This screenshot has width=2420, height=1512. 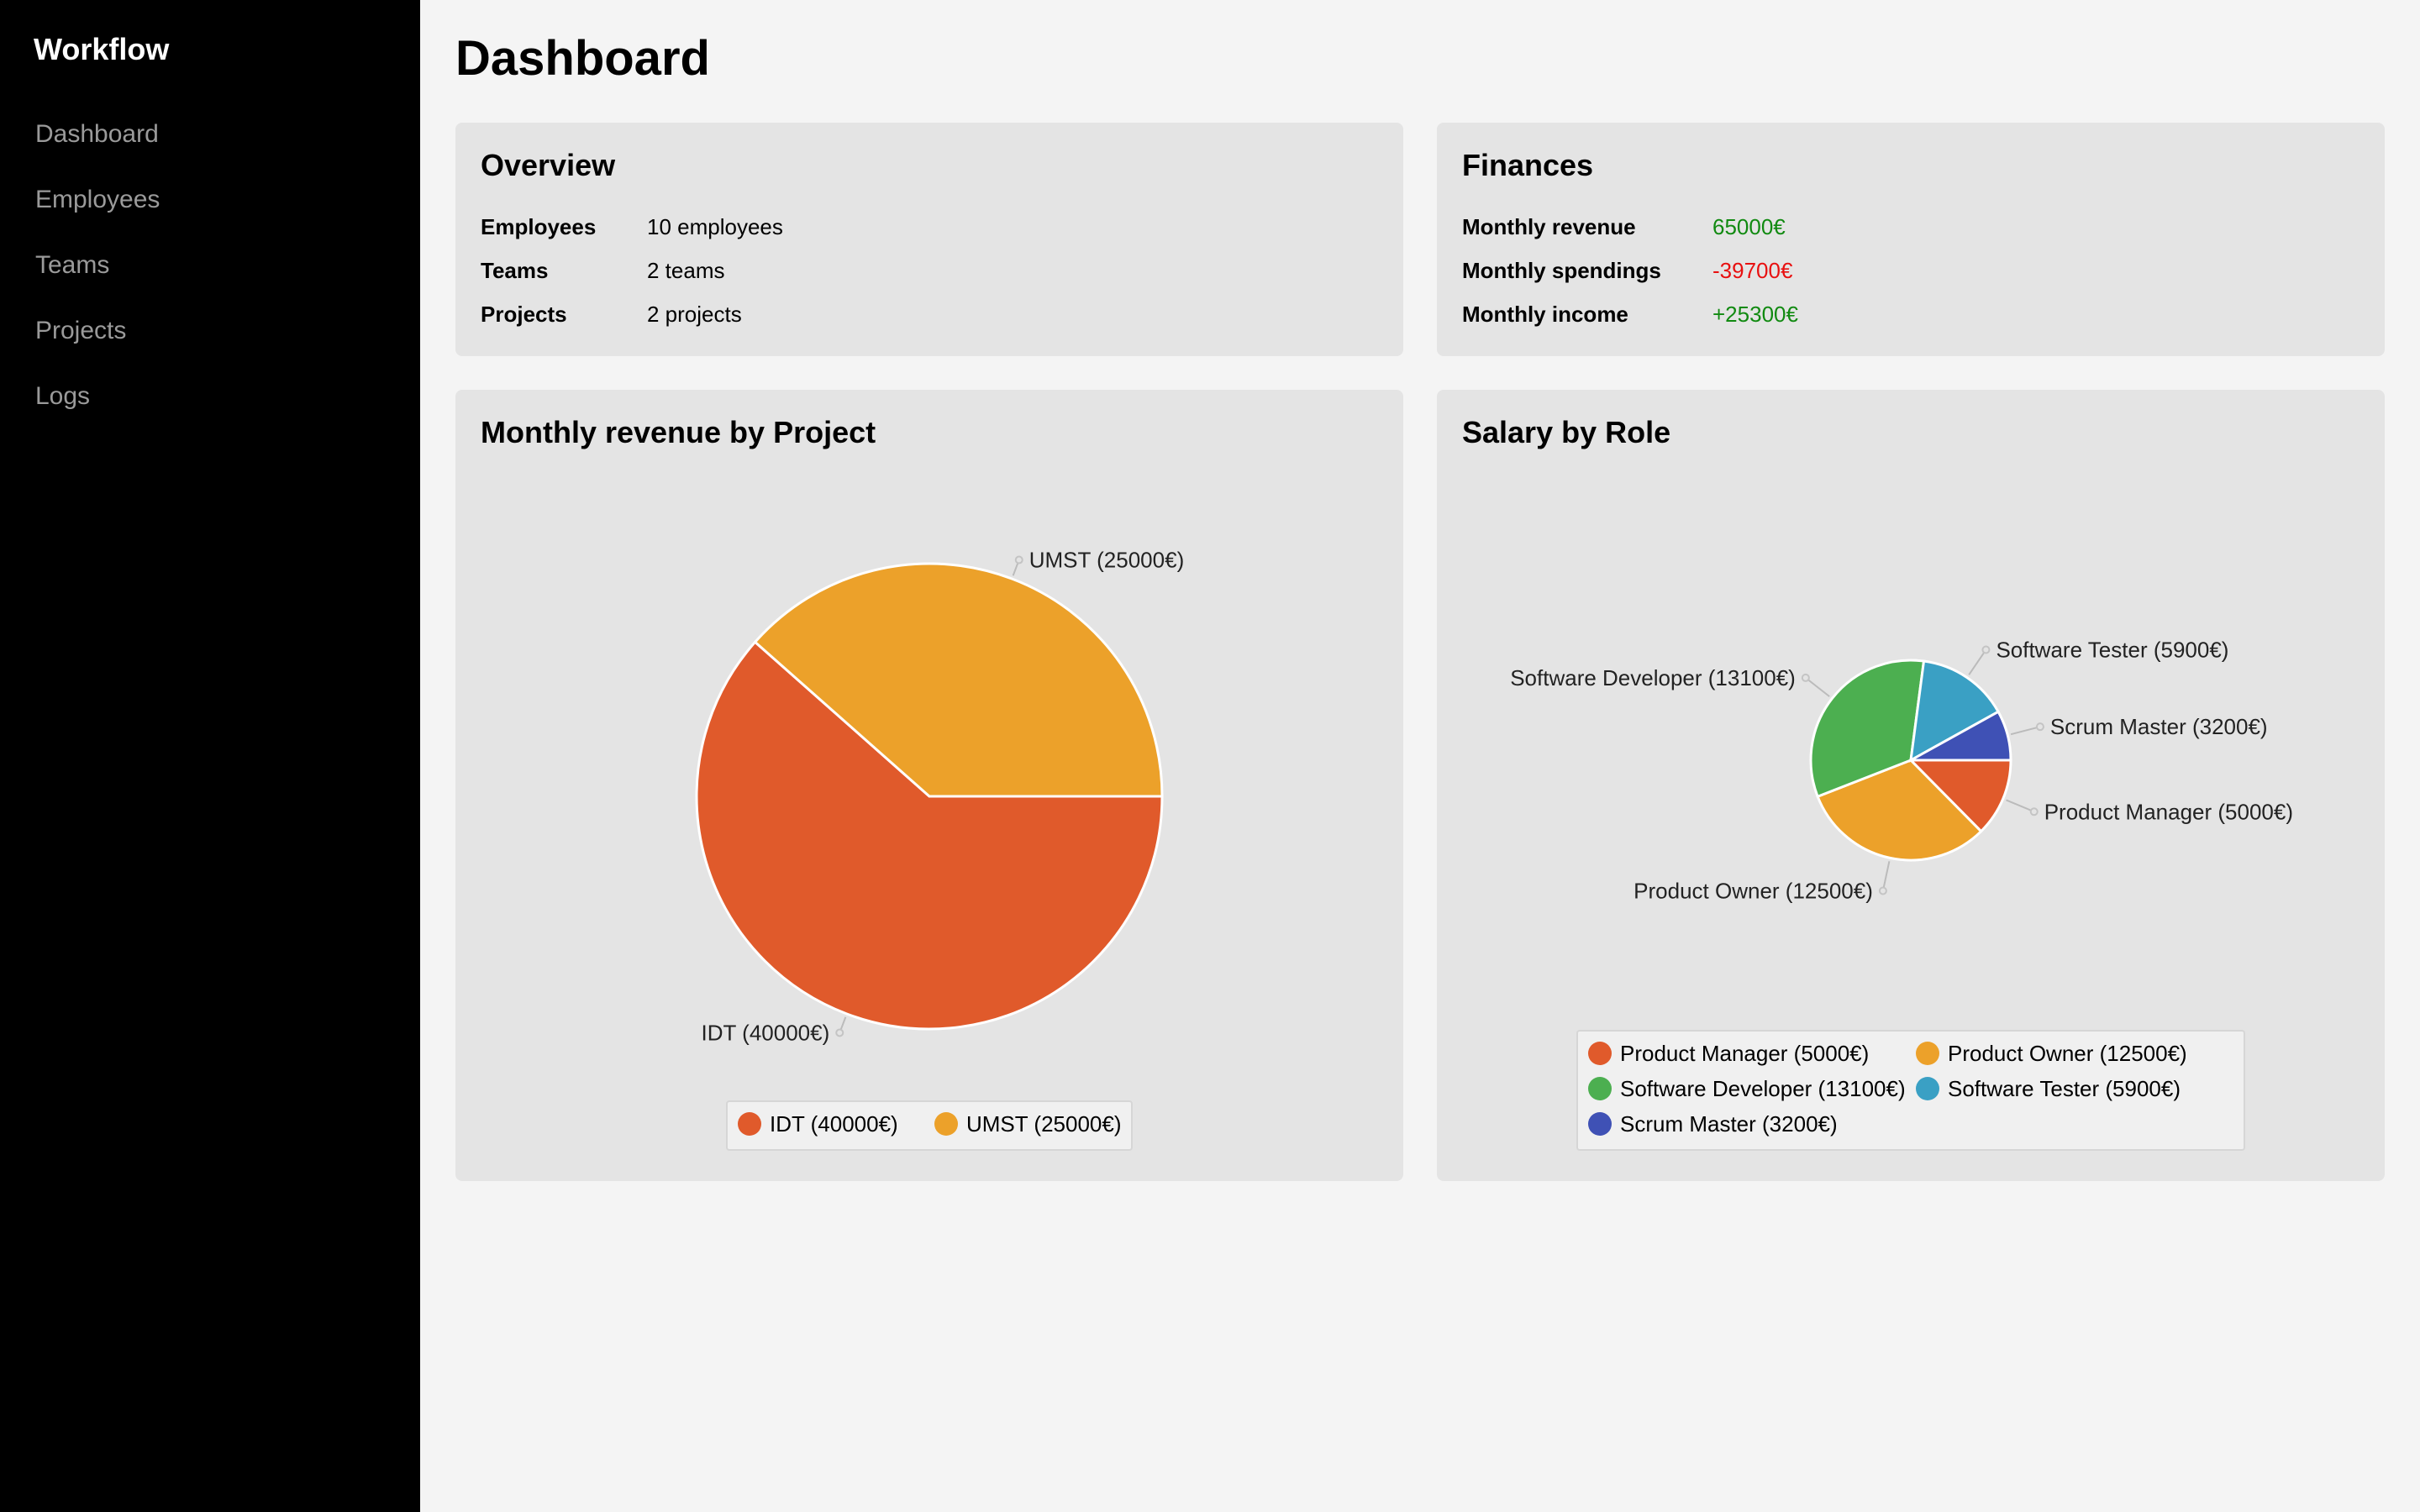 What do you see at coordinates (1749, 226) in the screenshot?
I see `finances-value: 65000€` at bounding box center [1749, 226].